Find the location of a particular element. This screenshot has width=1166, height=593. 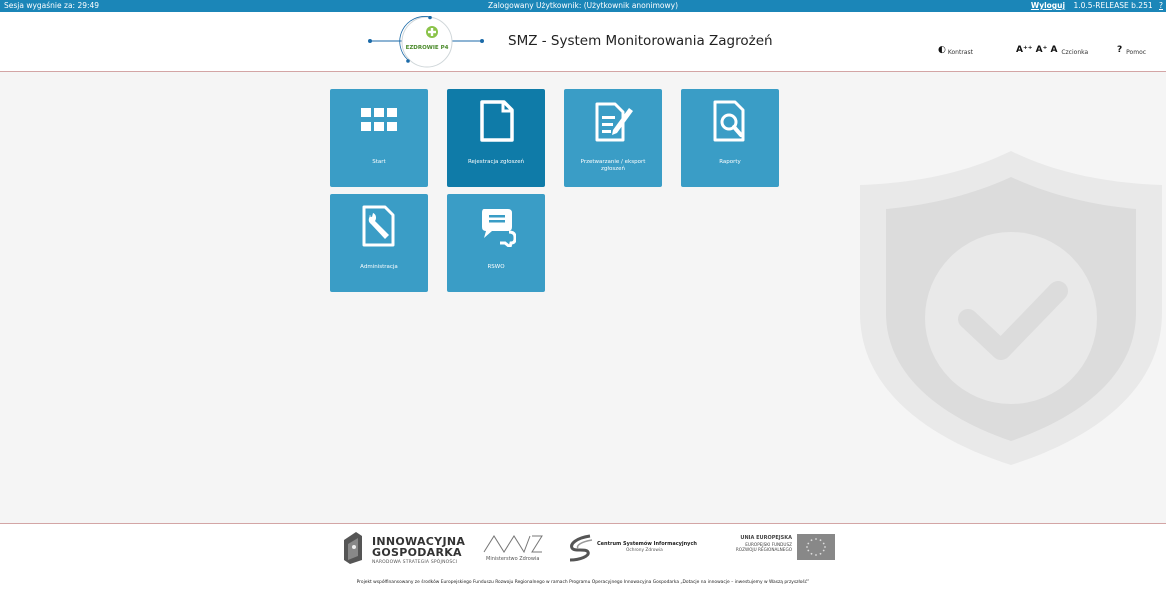

contrast-toggle: ◐ Kontrast is located at coordinates (955, 50).